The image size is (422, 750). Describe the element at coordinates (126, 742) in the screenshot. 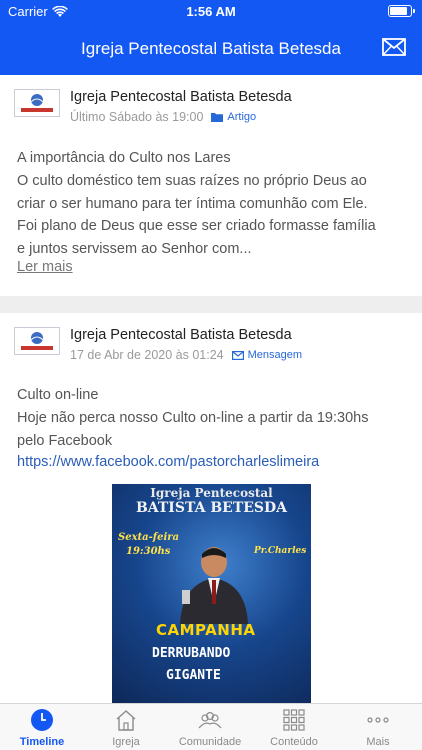

I see `tab-label: Igreja` at that location.